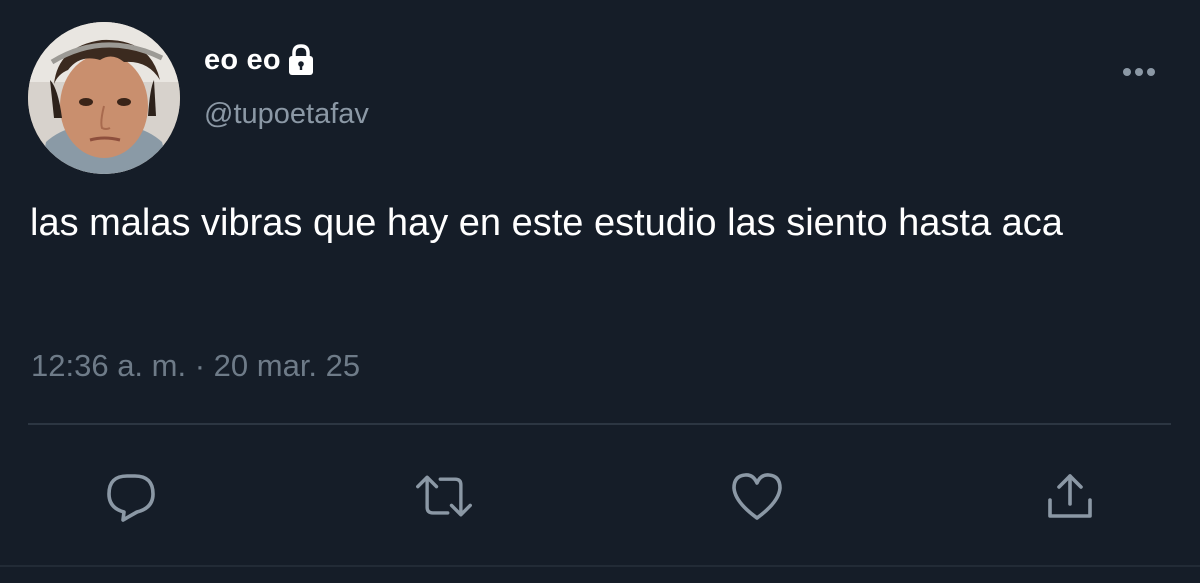  What do you see at coordinates (599, 424) in the screenshot?
I see `divider` at bounding box center [599, 424].